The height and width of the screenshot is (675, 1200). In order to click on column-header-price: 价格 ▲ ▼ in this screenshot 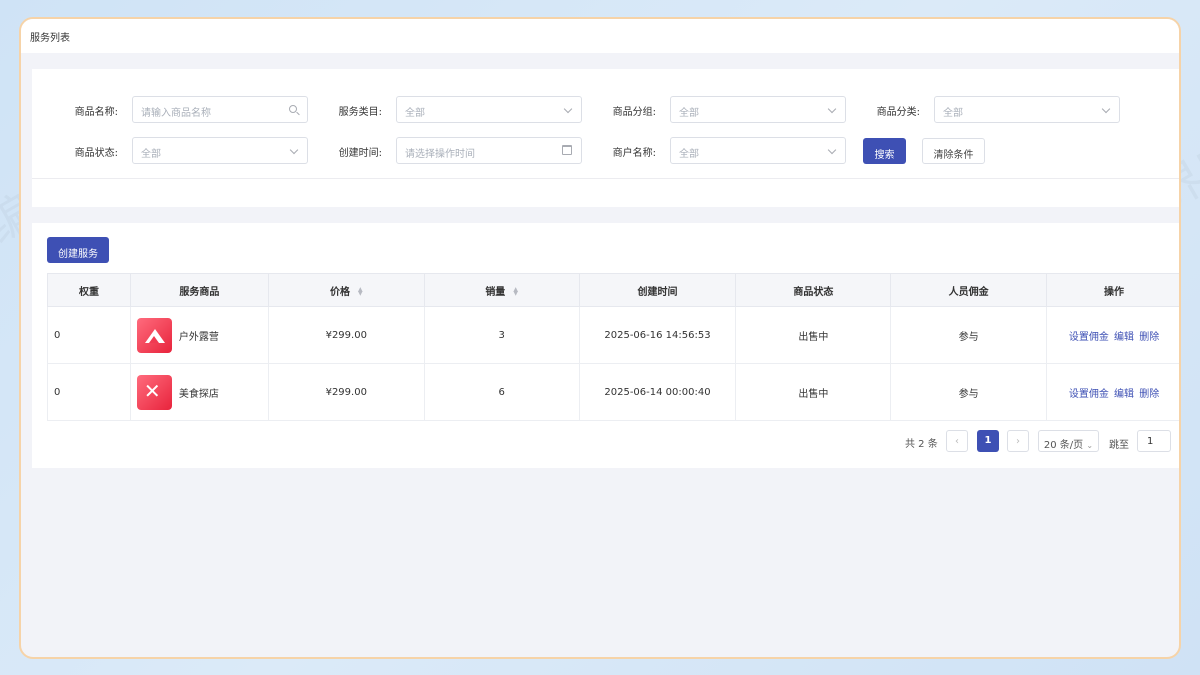, I will do `click(346, 290)`.